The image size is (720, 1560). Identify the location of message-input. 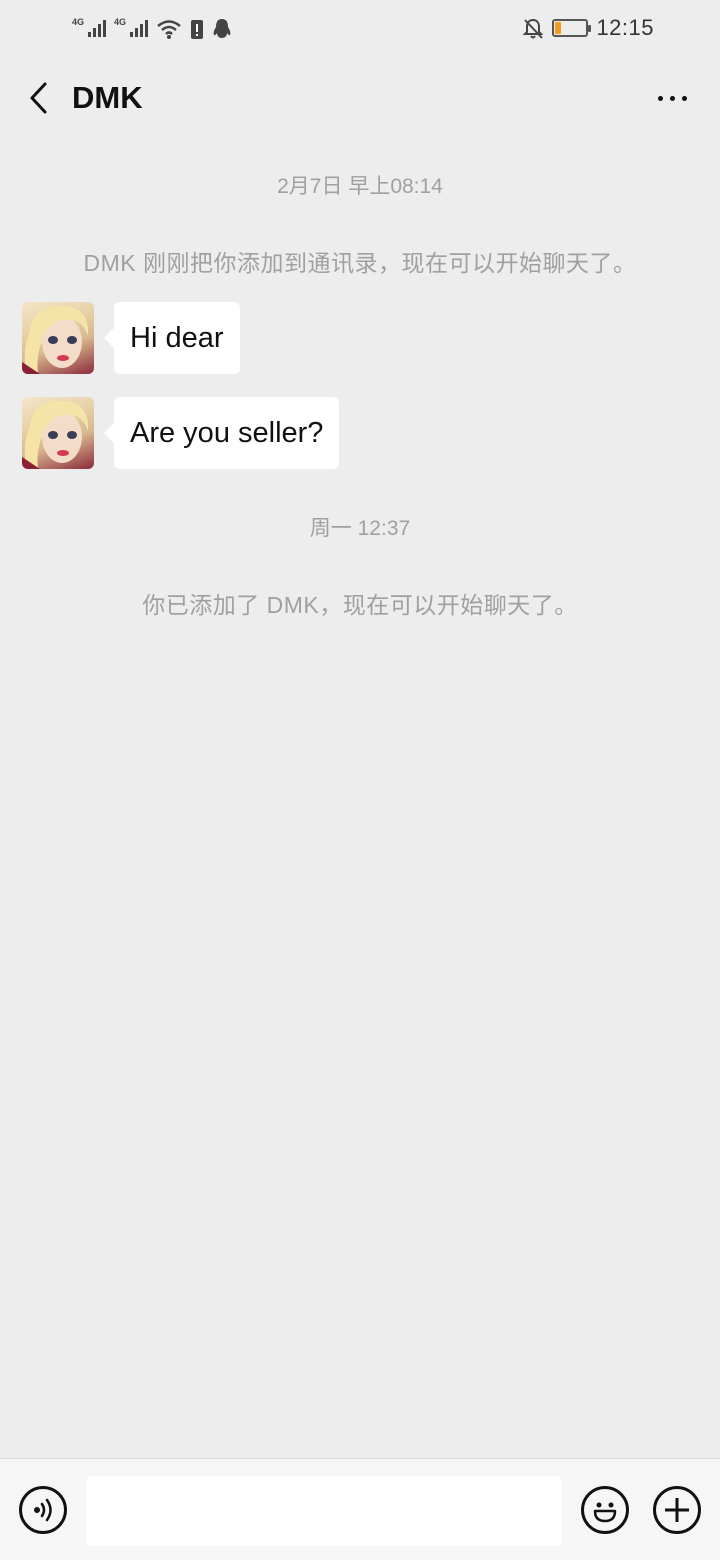
(324, 1511).